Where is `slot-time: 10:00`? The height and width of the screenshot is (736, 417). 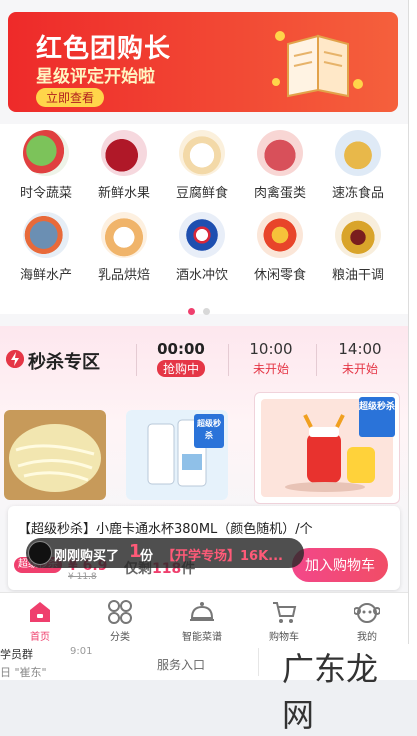
slot-time: 10:00 is located at coordinates (271, 349).